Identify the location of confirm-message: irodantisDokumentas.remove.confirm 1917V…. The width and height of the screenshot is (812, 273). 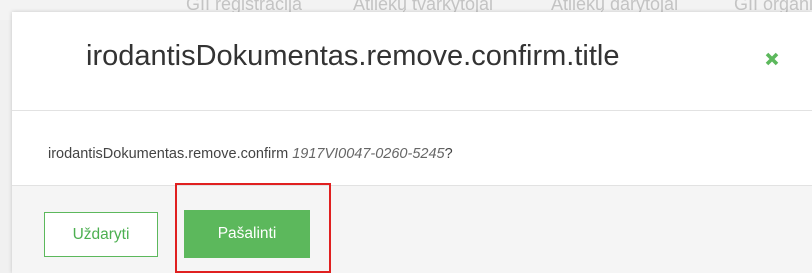
(250, 154).